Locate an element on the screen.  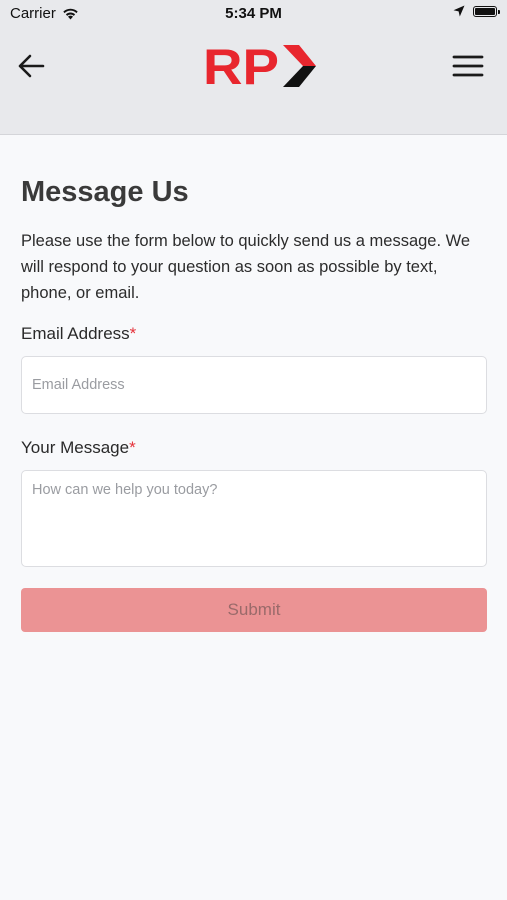
email-field is located at coordinates (254, 385).